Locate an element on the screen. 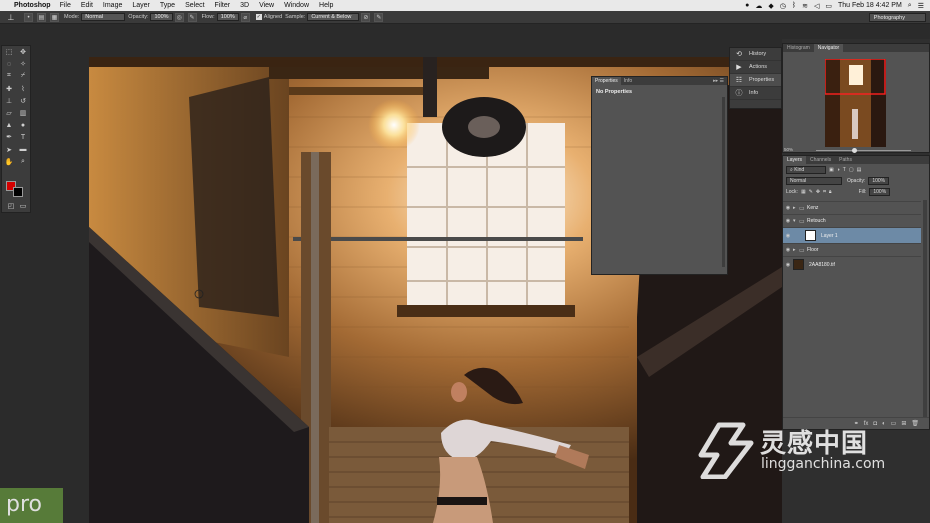 Image resolution: width=930 pixels, height=523 pixels. zoom-slider-knob is located at coordinates (854, 150).